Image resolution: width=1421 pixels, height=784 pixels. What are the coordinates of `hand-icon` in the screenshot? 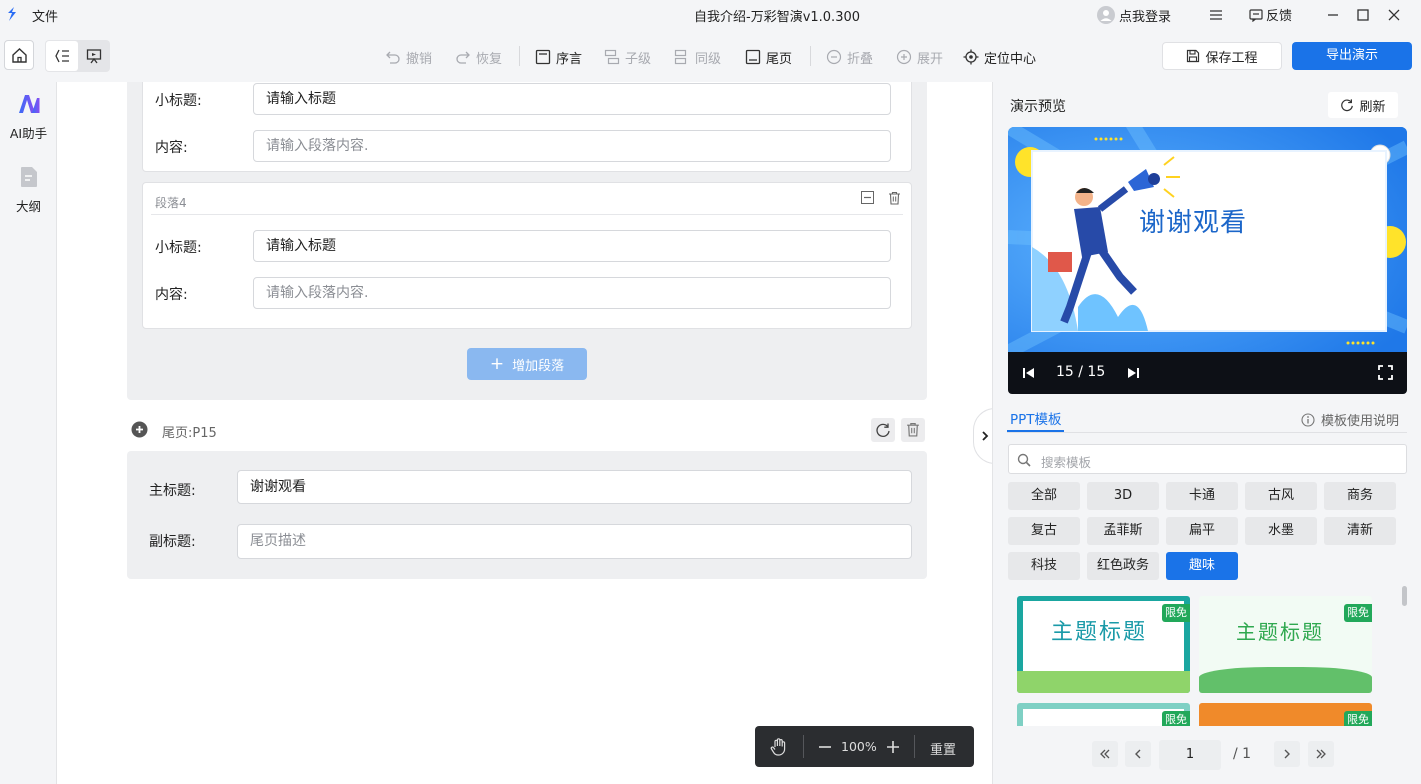 It's located at (779, 747).